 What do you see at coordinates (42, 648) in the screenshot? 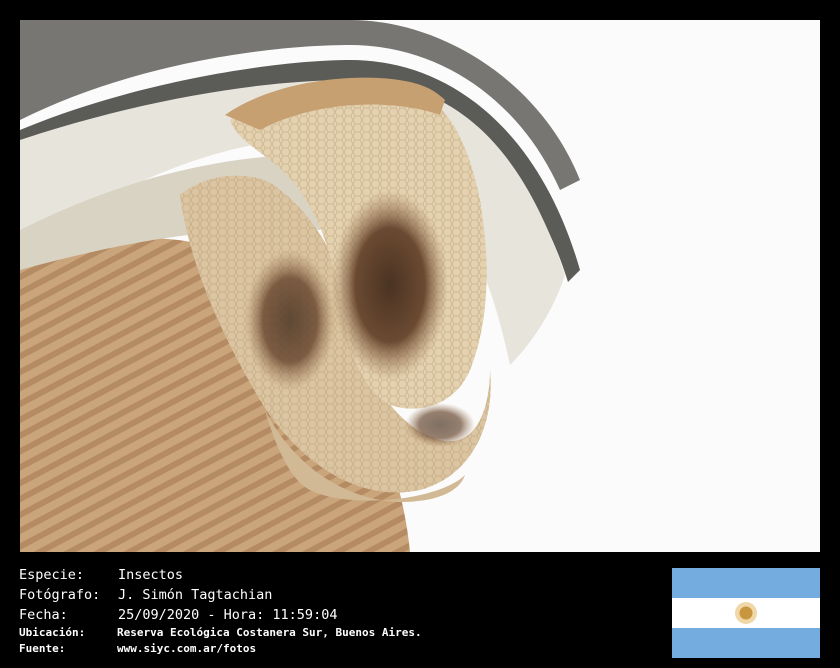
I see `source-label: Fuente:` at bounding box center [42, 648].